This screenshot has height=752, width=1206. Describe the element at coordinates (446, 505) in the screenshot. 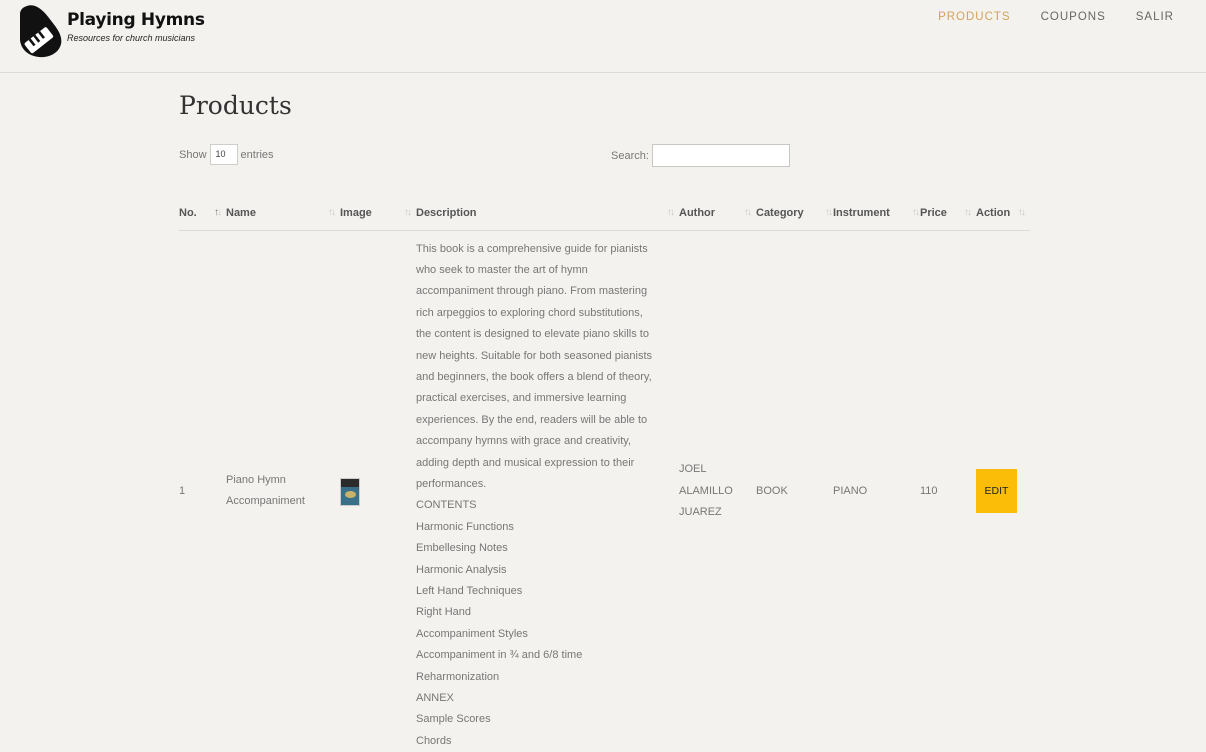

I see `description-line: CONTENTS` at that location.